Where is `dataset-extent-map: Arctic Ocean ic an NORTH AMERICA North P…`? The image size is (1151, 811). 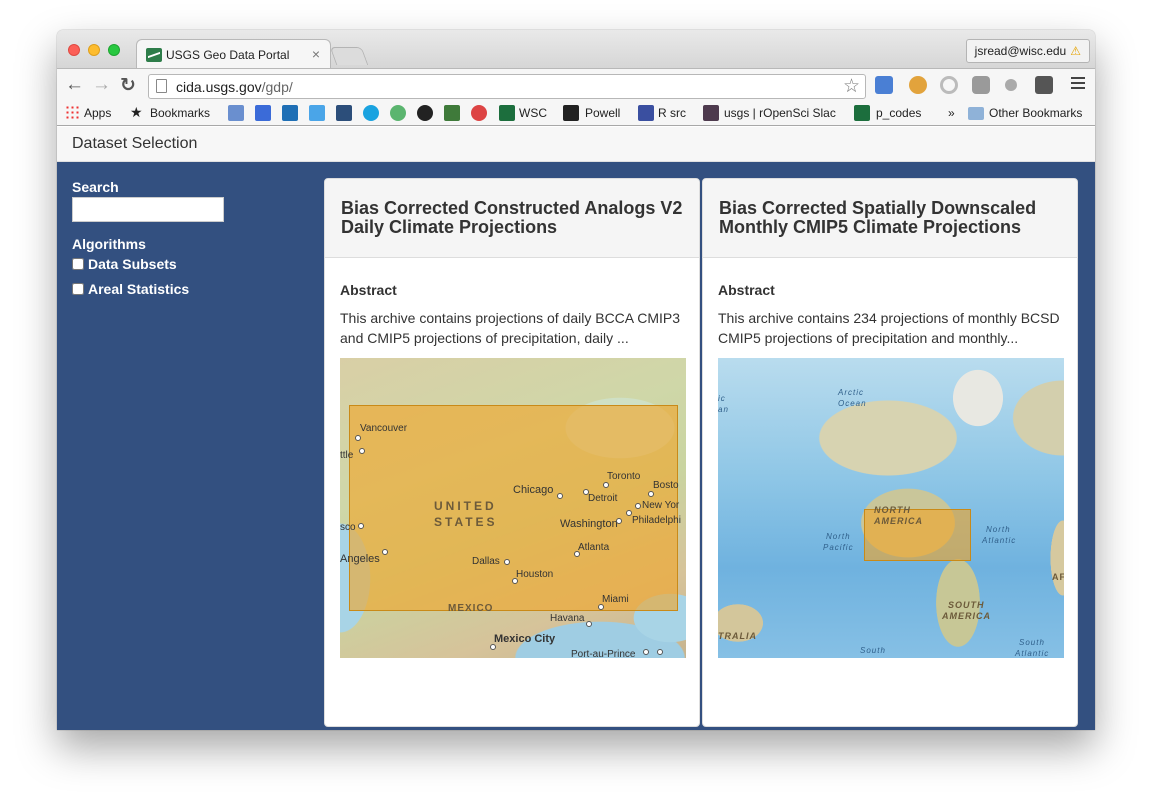 dataset-extent-map: Arctic Ocean ic an NORTH AMERICA North P… is located at coordinates (891, 508).